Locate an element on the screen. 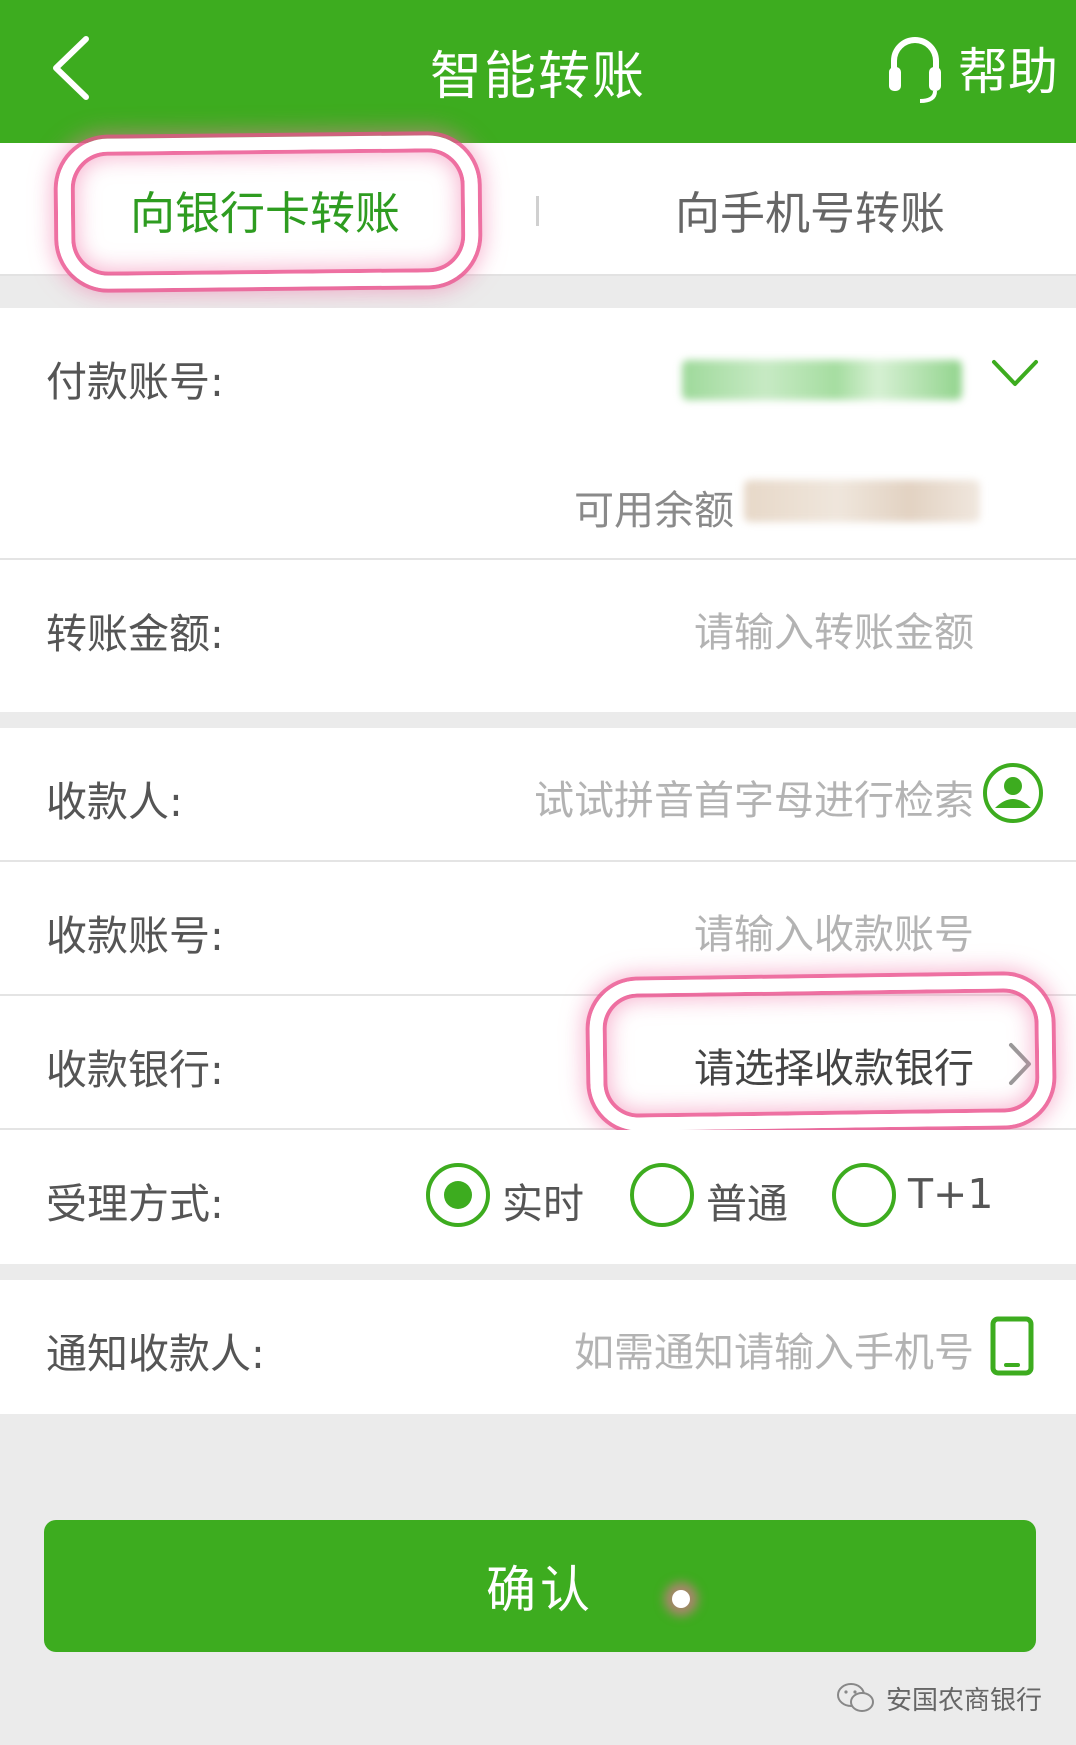  payee-input: 试试拼音首字母进行检索 is located at coordinates (754, 797).